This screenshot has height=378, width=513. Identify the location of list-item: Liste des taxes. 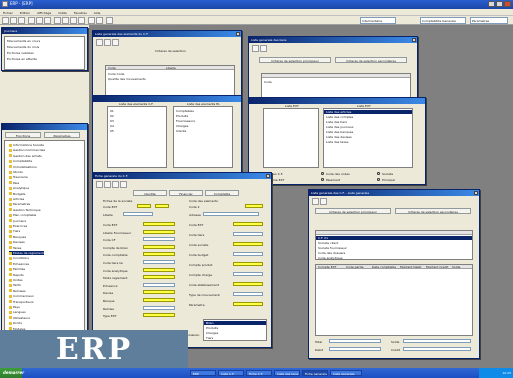
(337, 142).